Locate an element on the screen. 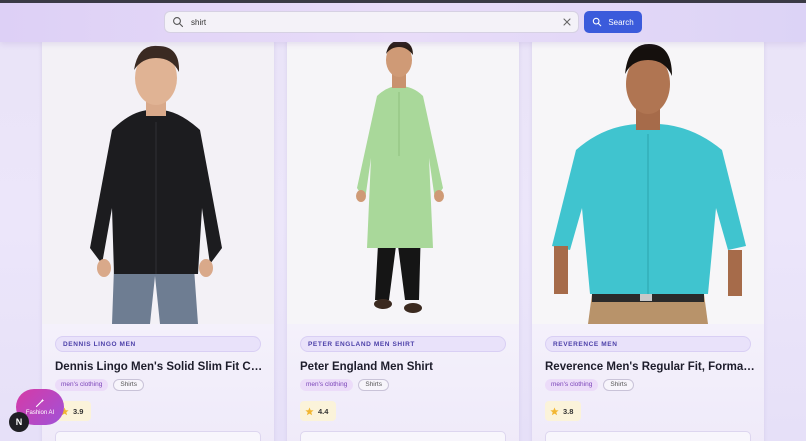 Image resolution: width=806 pixels, height=441 pixels. rating-badge: 3.8 is located at coordinates (563, 411).